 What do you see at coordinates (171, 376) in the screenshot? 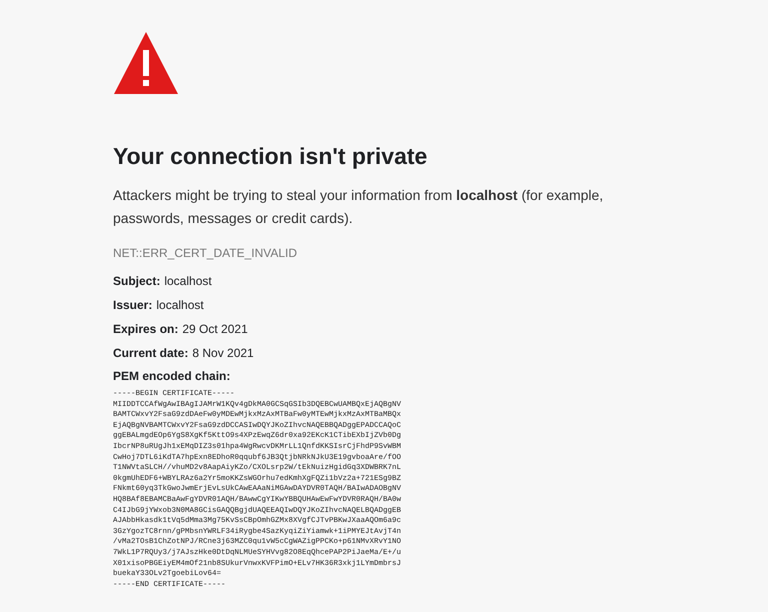
I see `pem-label: PEM encoded chain:` at bounding box center [171, 376].